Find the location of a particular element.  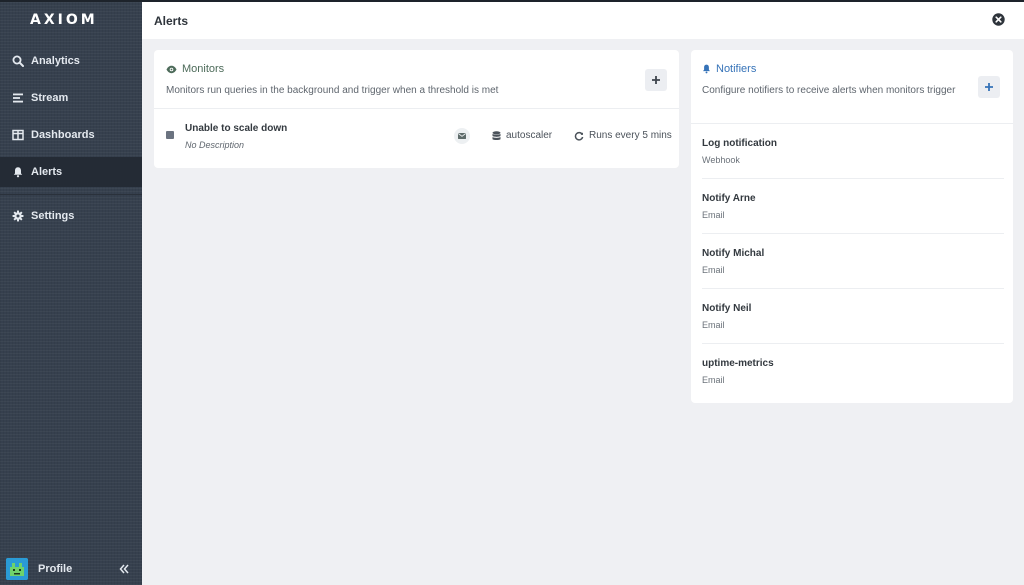

page-header: Alerts is located at coordinates (583, 20).